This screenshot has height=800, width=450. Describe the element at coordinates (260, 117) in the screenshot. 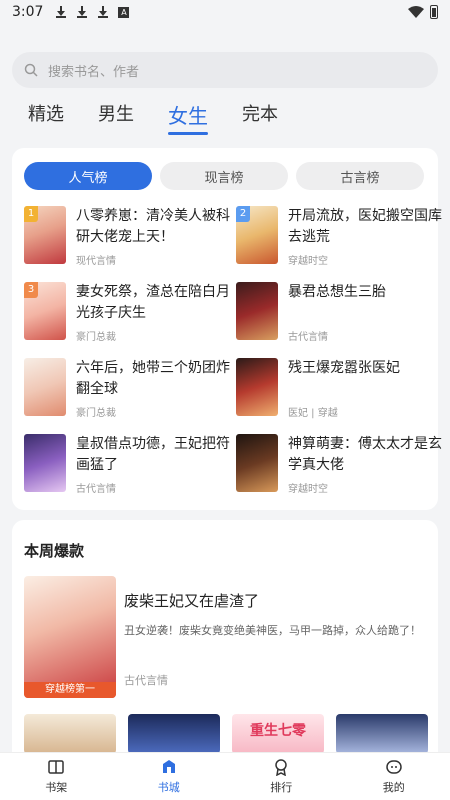

I see `tab-completed: 完本` at that location.